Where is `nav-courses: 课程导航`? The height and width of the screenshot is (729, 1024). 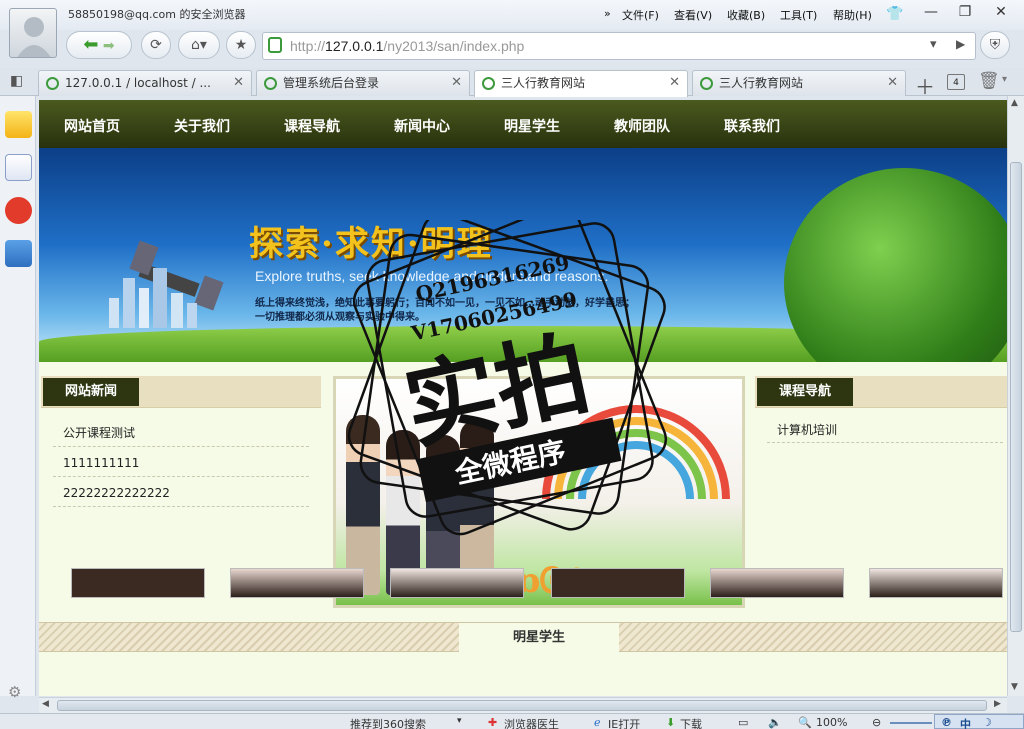 nav-courses: 课程导航 is located at coordinates (312, 126).